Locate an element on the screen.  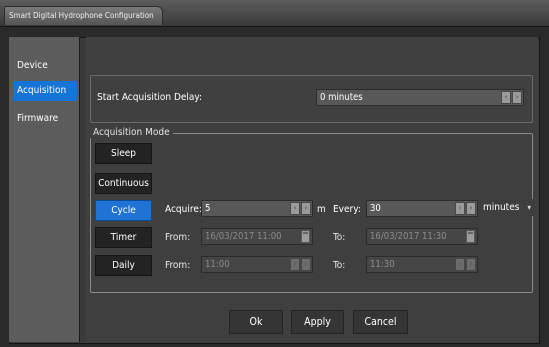
timer-to-field: 16/03/2017 11:30 is located at coordinates (422, 236).